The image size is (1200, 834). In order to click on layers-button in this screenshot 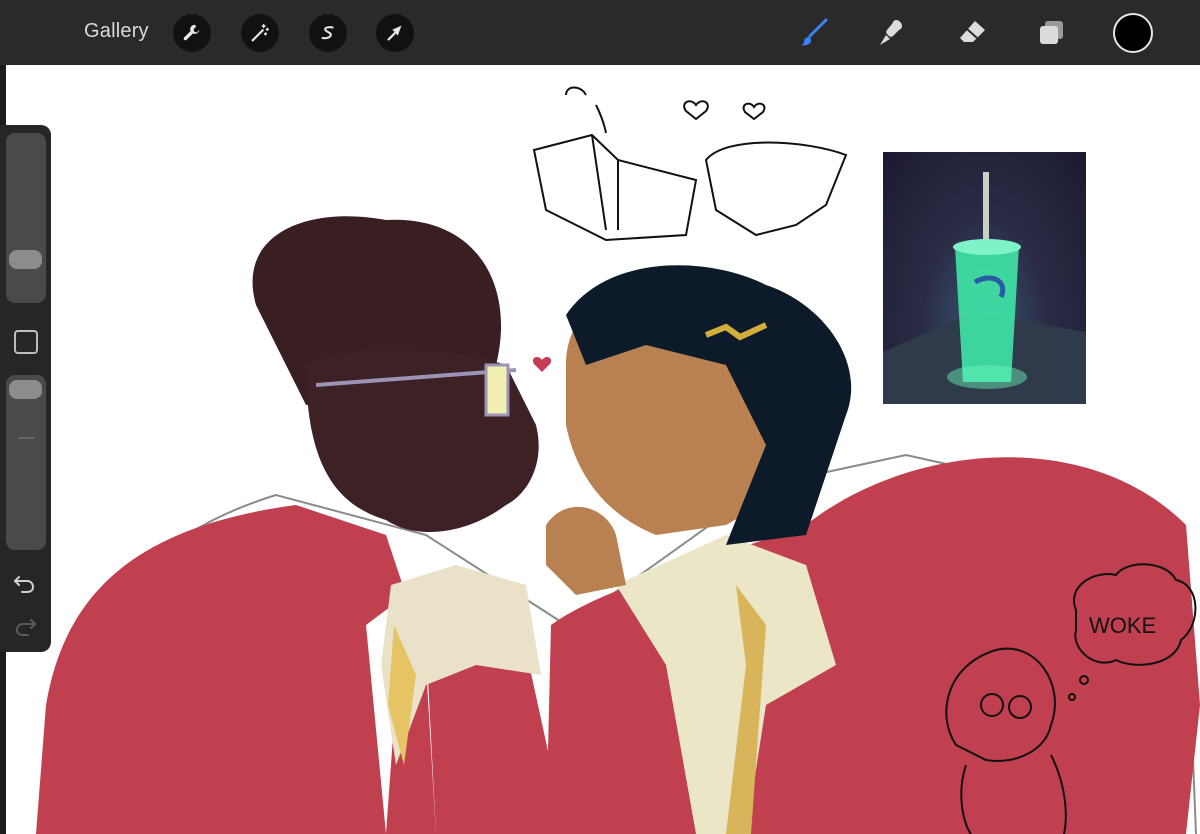, I will do `click(1052, 33)`.